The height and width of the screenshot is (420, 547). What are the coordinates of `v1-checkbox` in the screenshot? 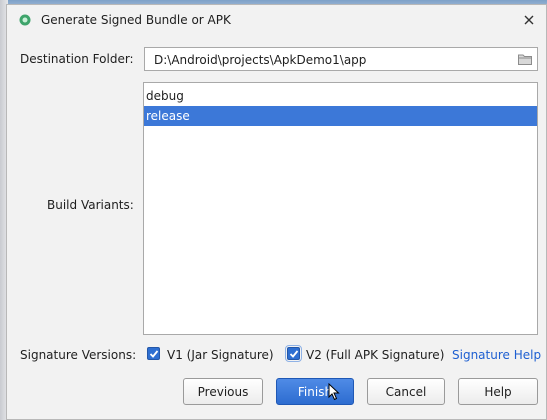 It's located at (153, 353).